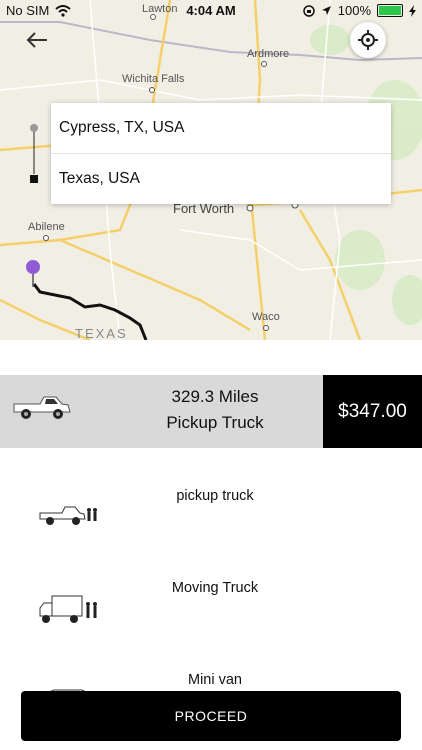 The image size is (422, 750). What do you see at coordinates (211, 411) in the screenshot?
I see `selected-vehicle-row: 329.3 Miles Pickup Truck $347.00` at bounding box center [211, 411].